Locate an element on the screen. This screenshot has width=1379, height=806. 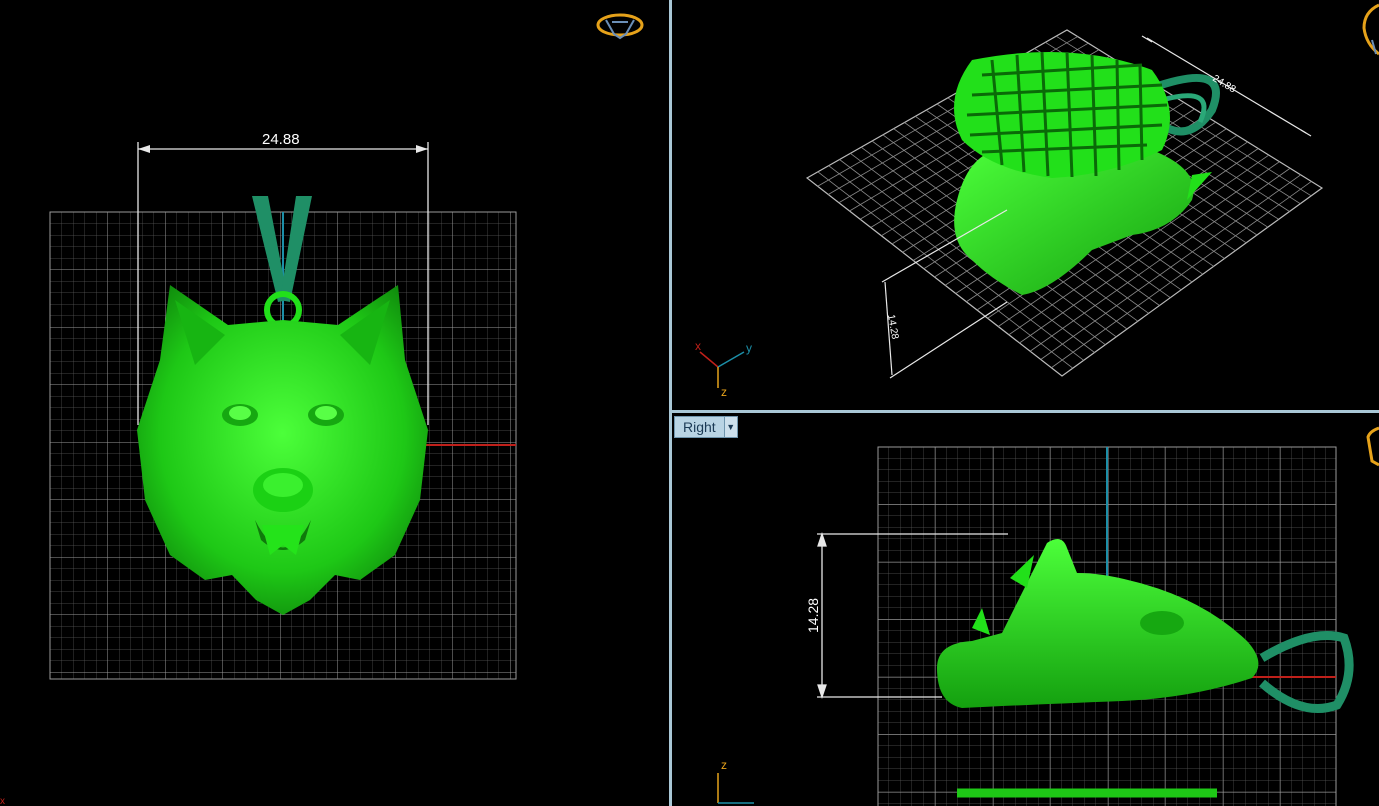
front-dimension-label: 24.88 is located at coordinates (281, 139).